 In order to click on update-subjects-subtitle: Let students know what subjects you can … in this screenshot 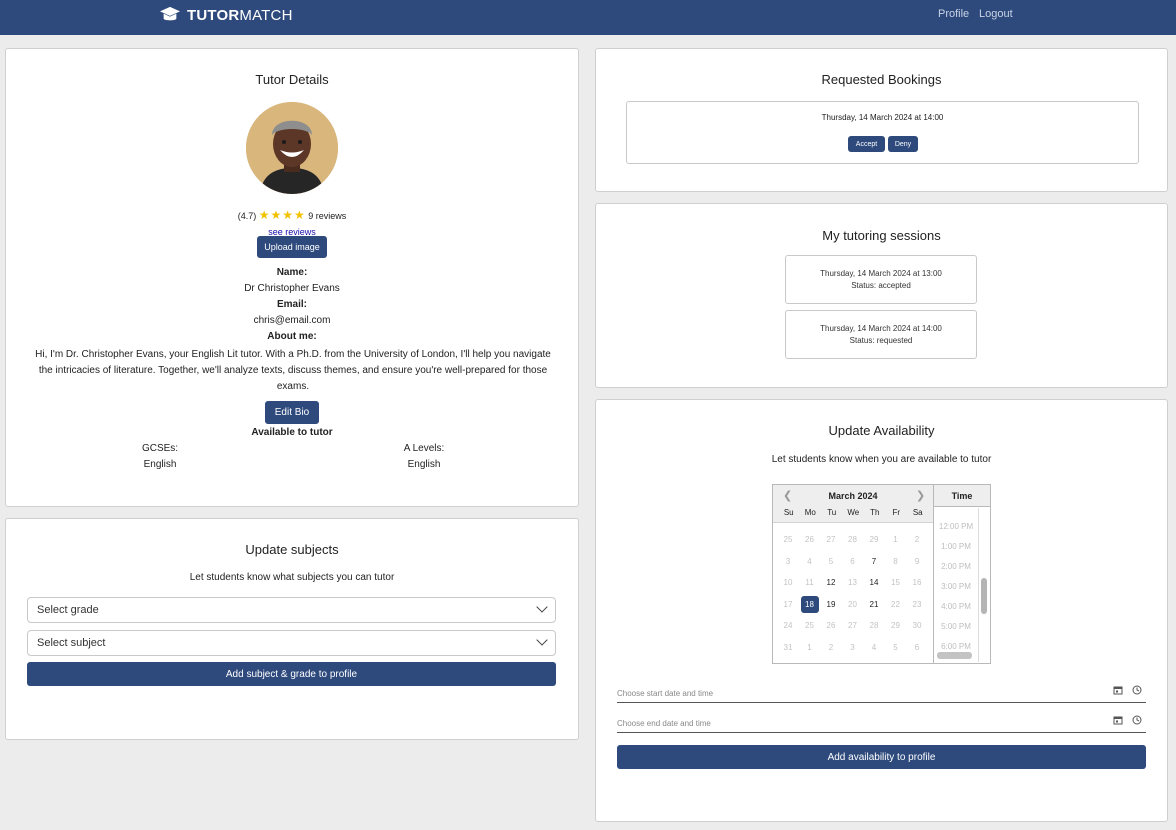, I will do `click(292, 577)`.